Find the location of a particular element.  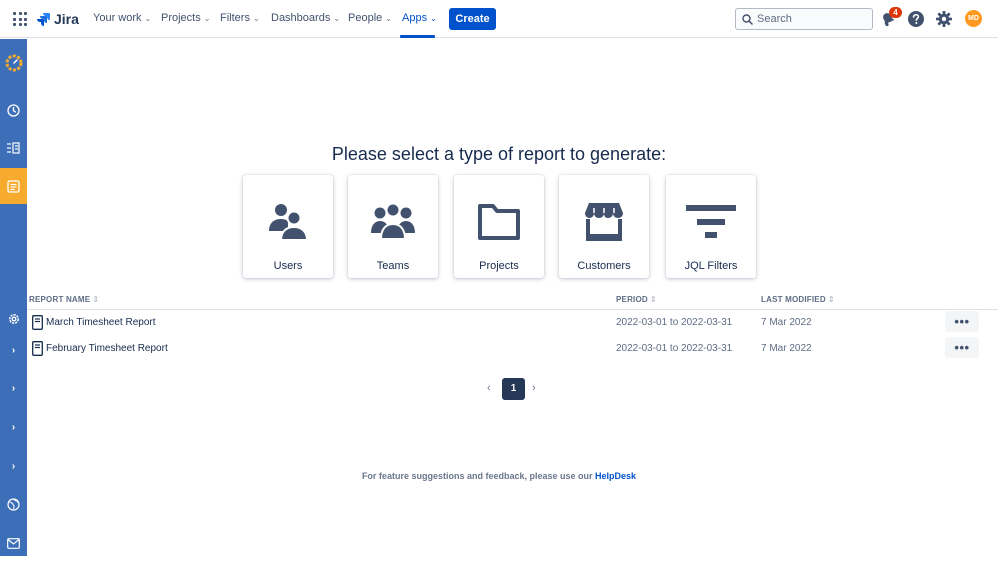

sidebar-item-reports is located at coordinates (13, 186).